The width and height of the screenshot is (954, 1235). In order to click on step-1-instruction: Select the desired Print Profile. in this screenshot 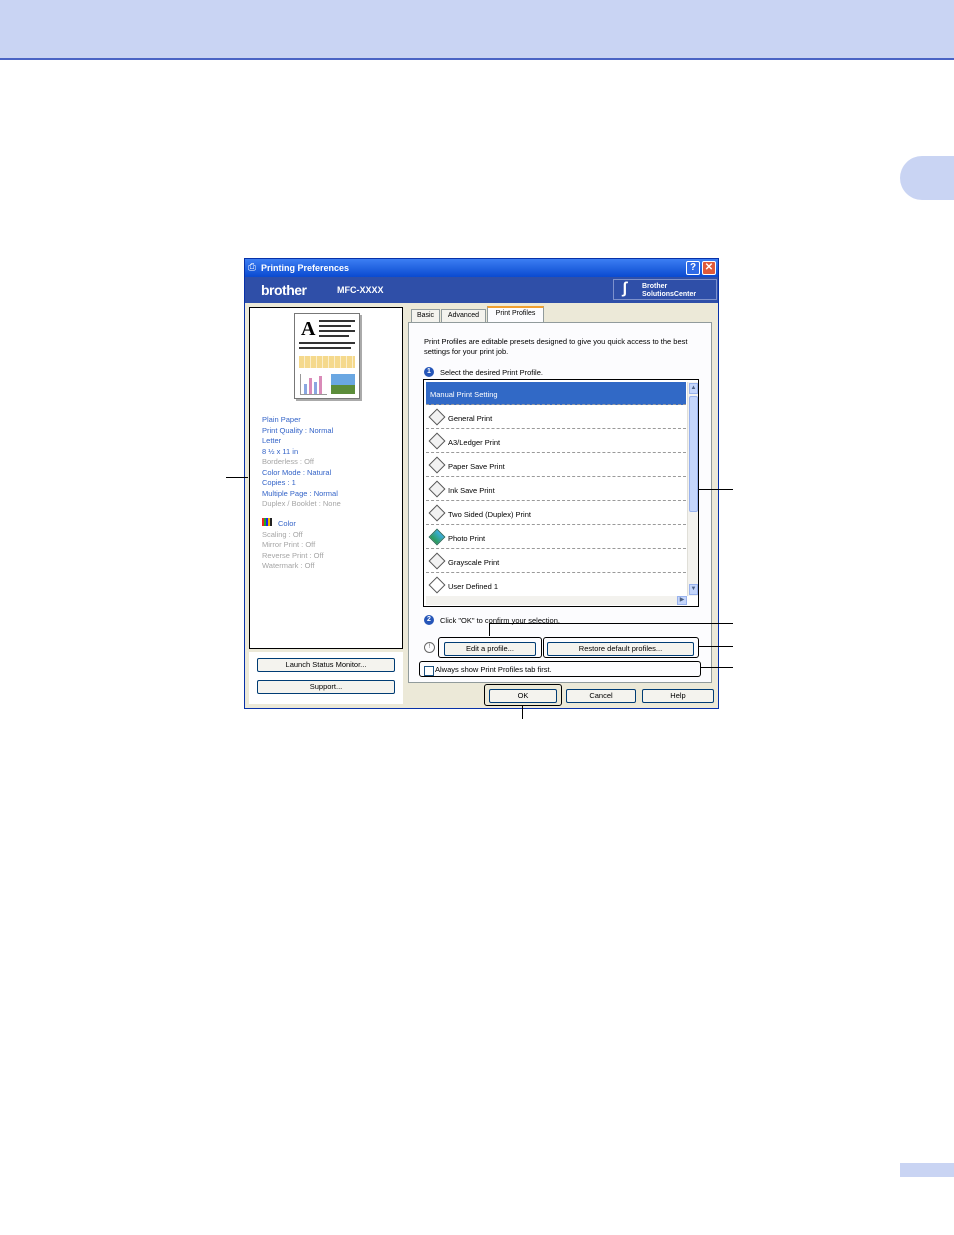, I will do `click(491, 372)`.